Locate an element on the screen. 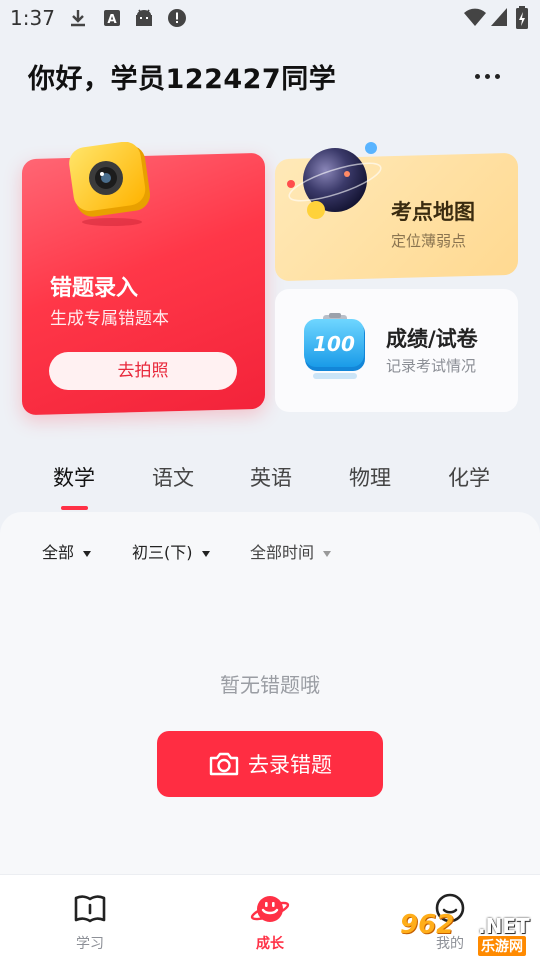  camera-3d-icon is located at coordinates (110, 184).